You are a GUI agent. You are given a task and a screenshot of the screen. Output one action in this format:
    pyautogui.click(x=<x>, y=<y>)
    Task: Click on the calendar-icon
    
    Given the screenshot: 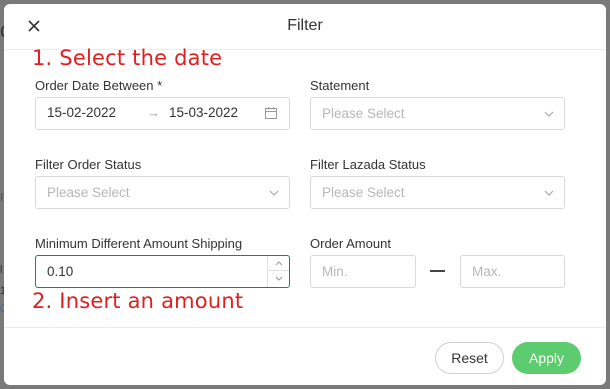 What is the action you would take?
    pyautogui.click(x=271, y=113)
    